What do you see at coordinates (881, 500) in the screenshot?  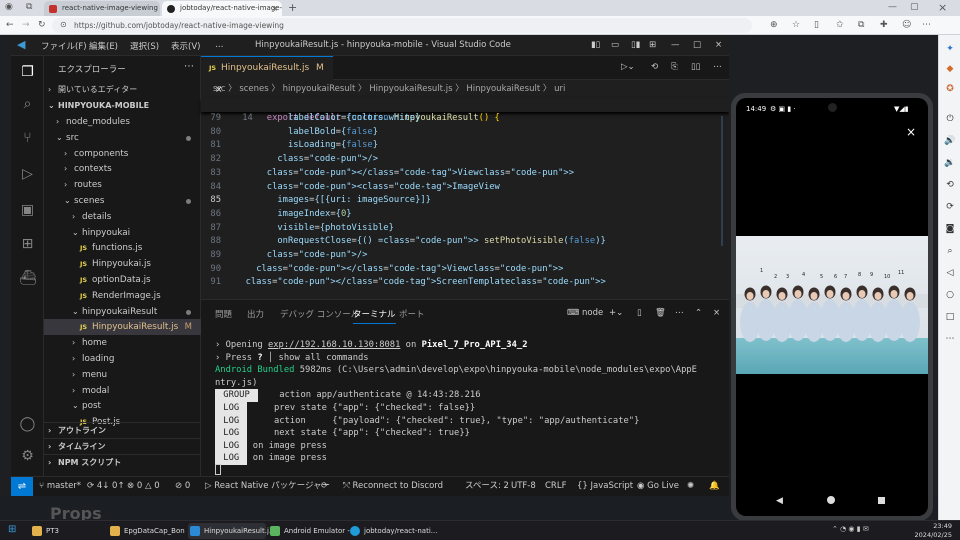 I see `nav-overview-icon` at bounding box center [881, 500].